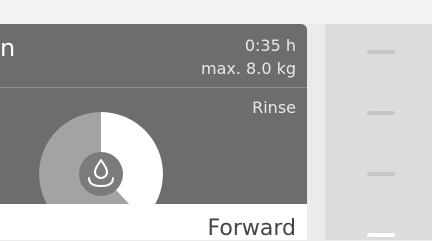 The image size is (432, 241). Describe the element at coordinates (252, 228) in the screenshot. I see `forward-button: Forward` at that location.